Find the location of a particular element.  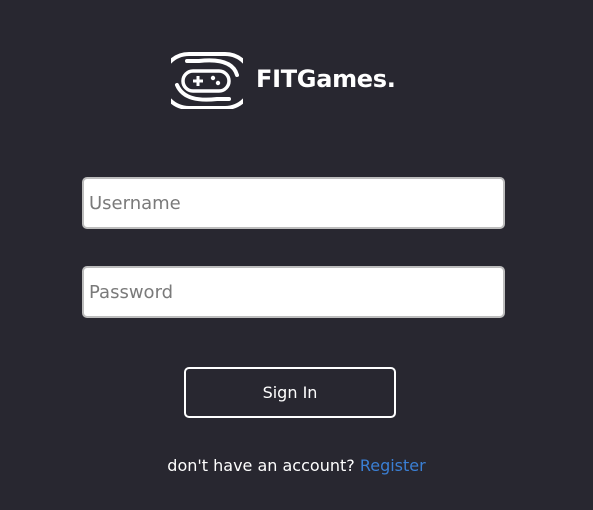

brand-name: FITGames. is located at coordinates (326, 79).